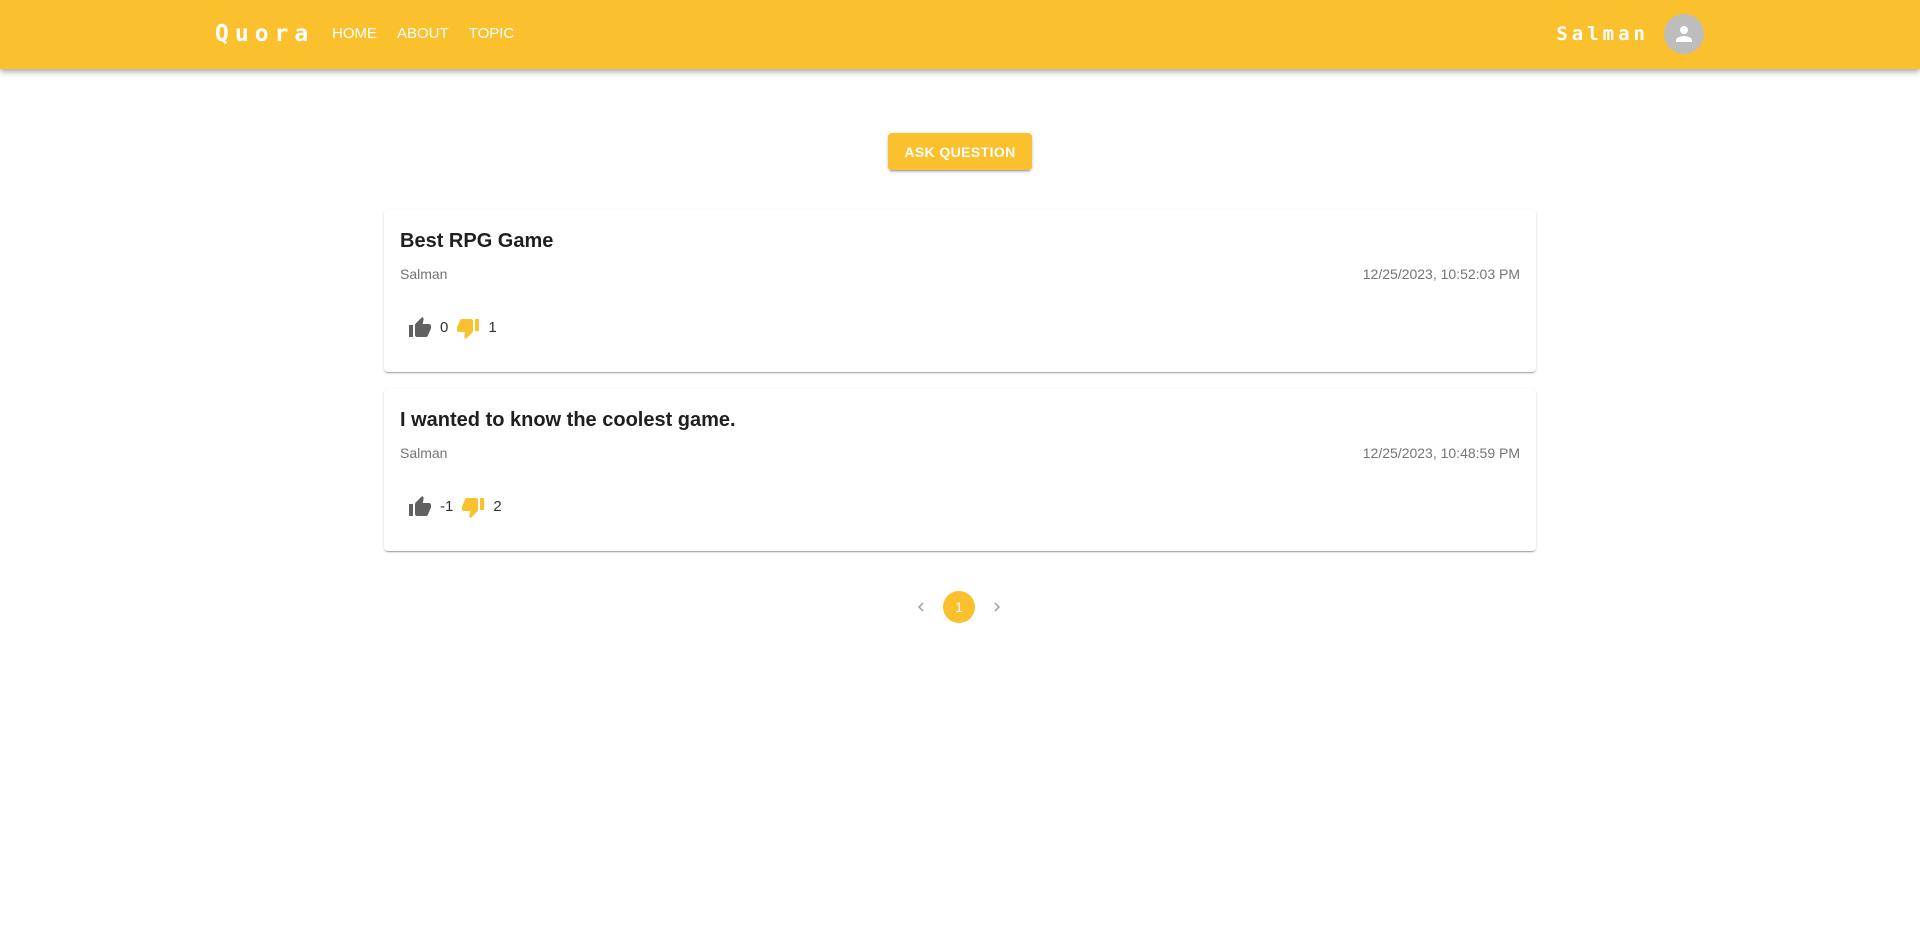 Image resolution: width=1920 pixels, height=945 pixels. I want to click on chevron-left-icon, so click(921, 607).